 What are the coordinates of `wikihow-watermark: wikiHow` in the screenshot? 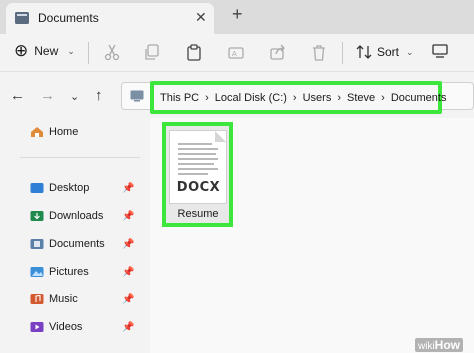 It's located at (439, 345).